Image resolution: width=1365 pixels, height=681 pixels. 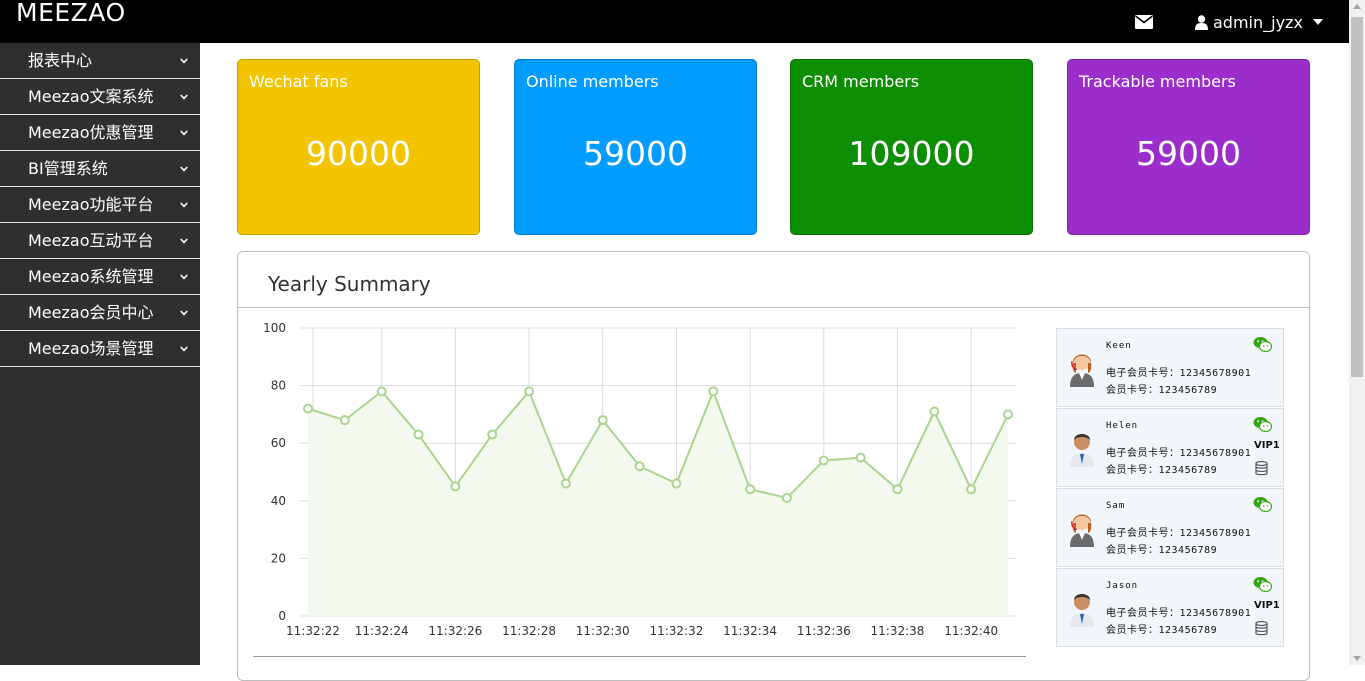 What do you see at coordinates (824, 631) in the screenshot?
I see `x-tick-label: 11:32:36` at bounding box center [824, 631].